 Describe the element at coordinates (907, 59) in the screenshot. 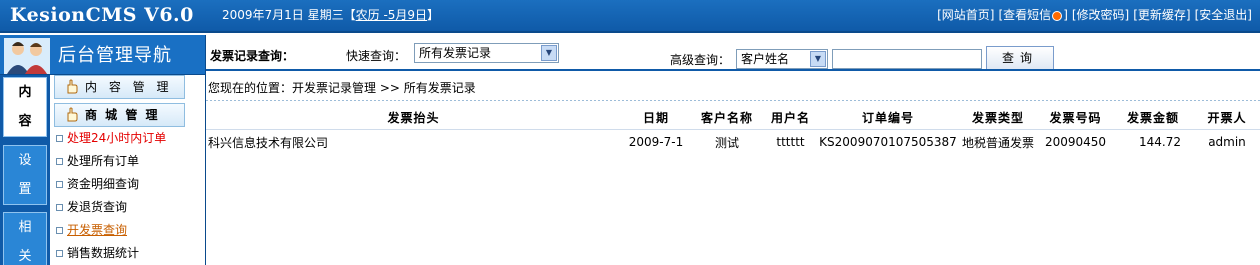

I see `search-input` at that location.